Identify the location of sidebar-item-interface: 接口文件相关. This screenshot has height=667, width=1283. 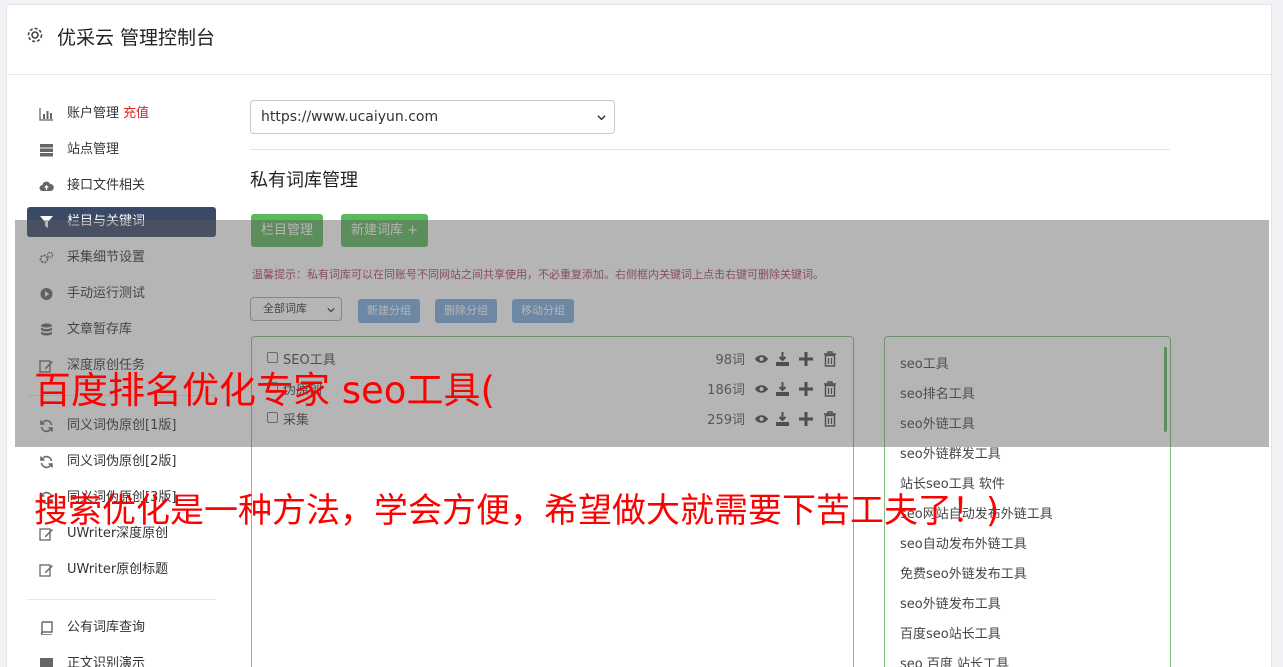
(121, 186).